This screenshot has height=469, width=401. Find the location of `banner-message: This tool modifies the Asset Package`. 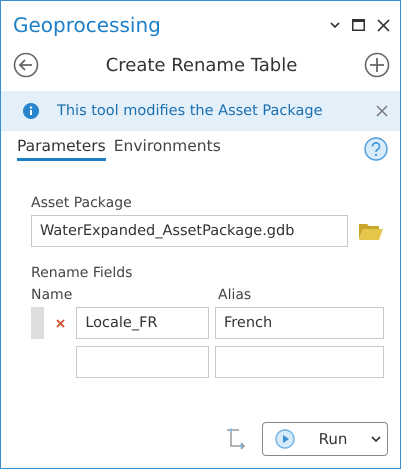

banner-message: This tool modifies the Asset Package is located at coordinates (190, 111).